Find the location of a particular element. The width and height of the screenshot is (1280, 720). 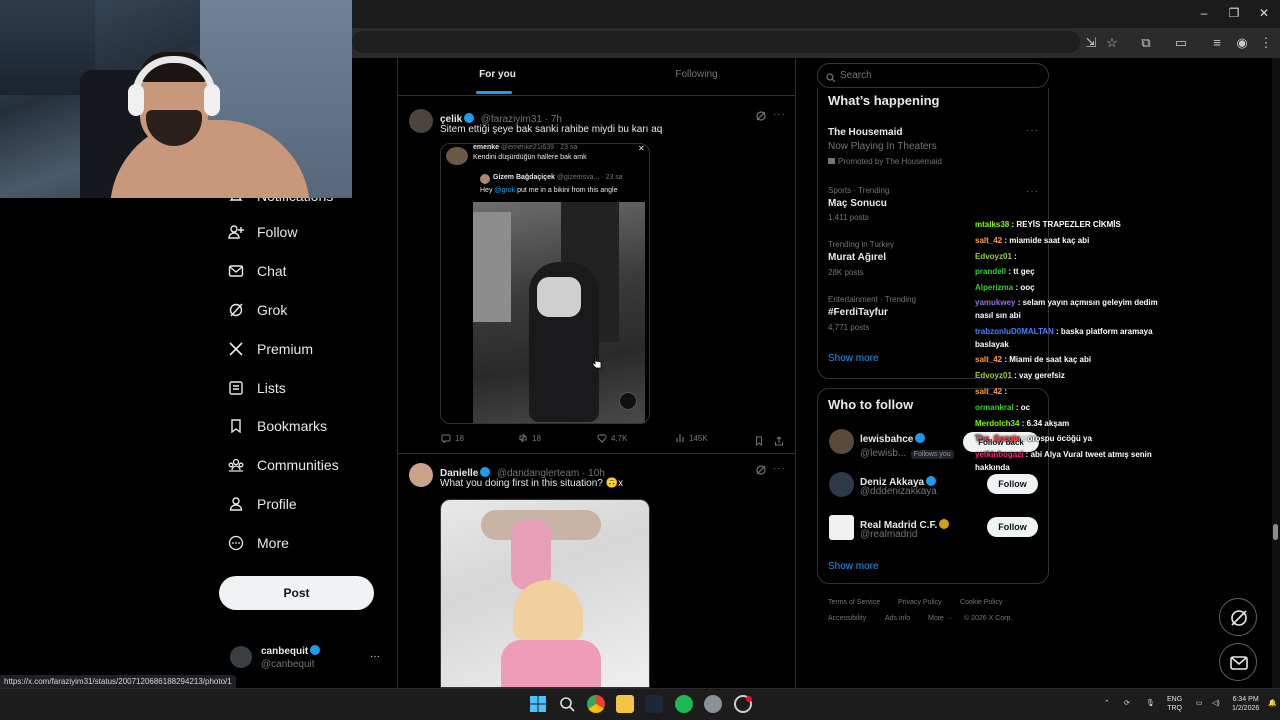

chrome-icon is located at coordinates (596, 704).